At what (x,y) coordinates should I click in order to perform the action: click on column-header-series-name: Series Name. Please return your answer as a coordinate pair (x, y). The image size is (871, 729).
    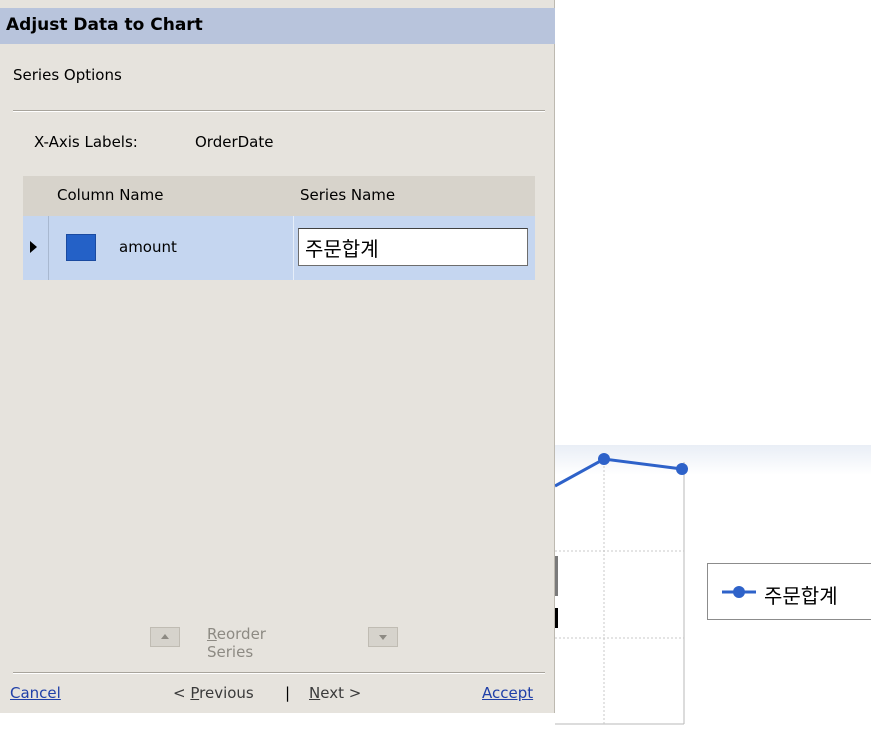
    Looking at the image, I should click on (347, 195).